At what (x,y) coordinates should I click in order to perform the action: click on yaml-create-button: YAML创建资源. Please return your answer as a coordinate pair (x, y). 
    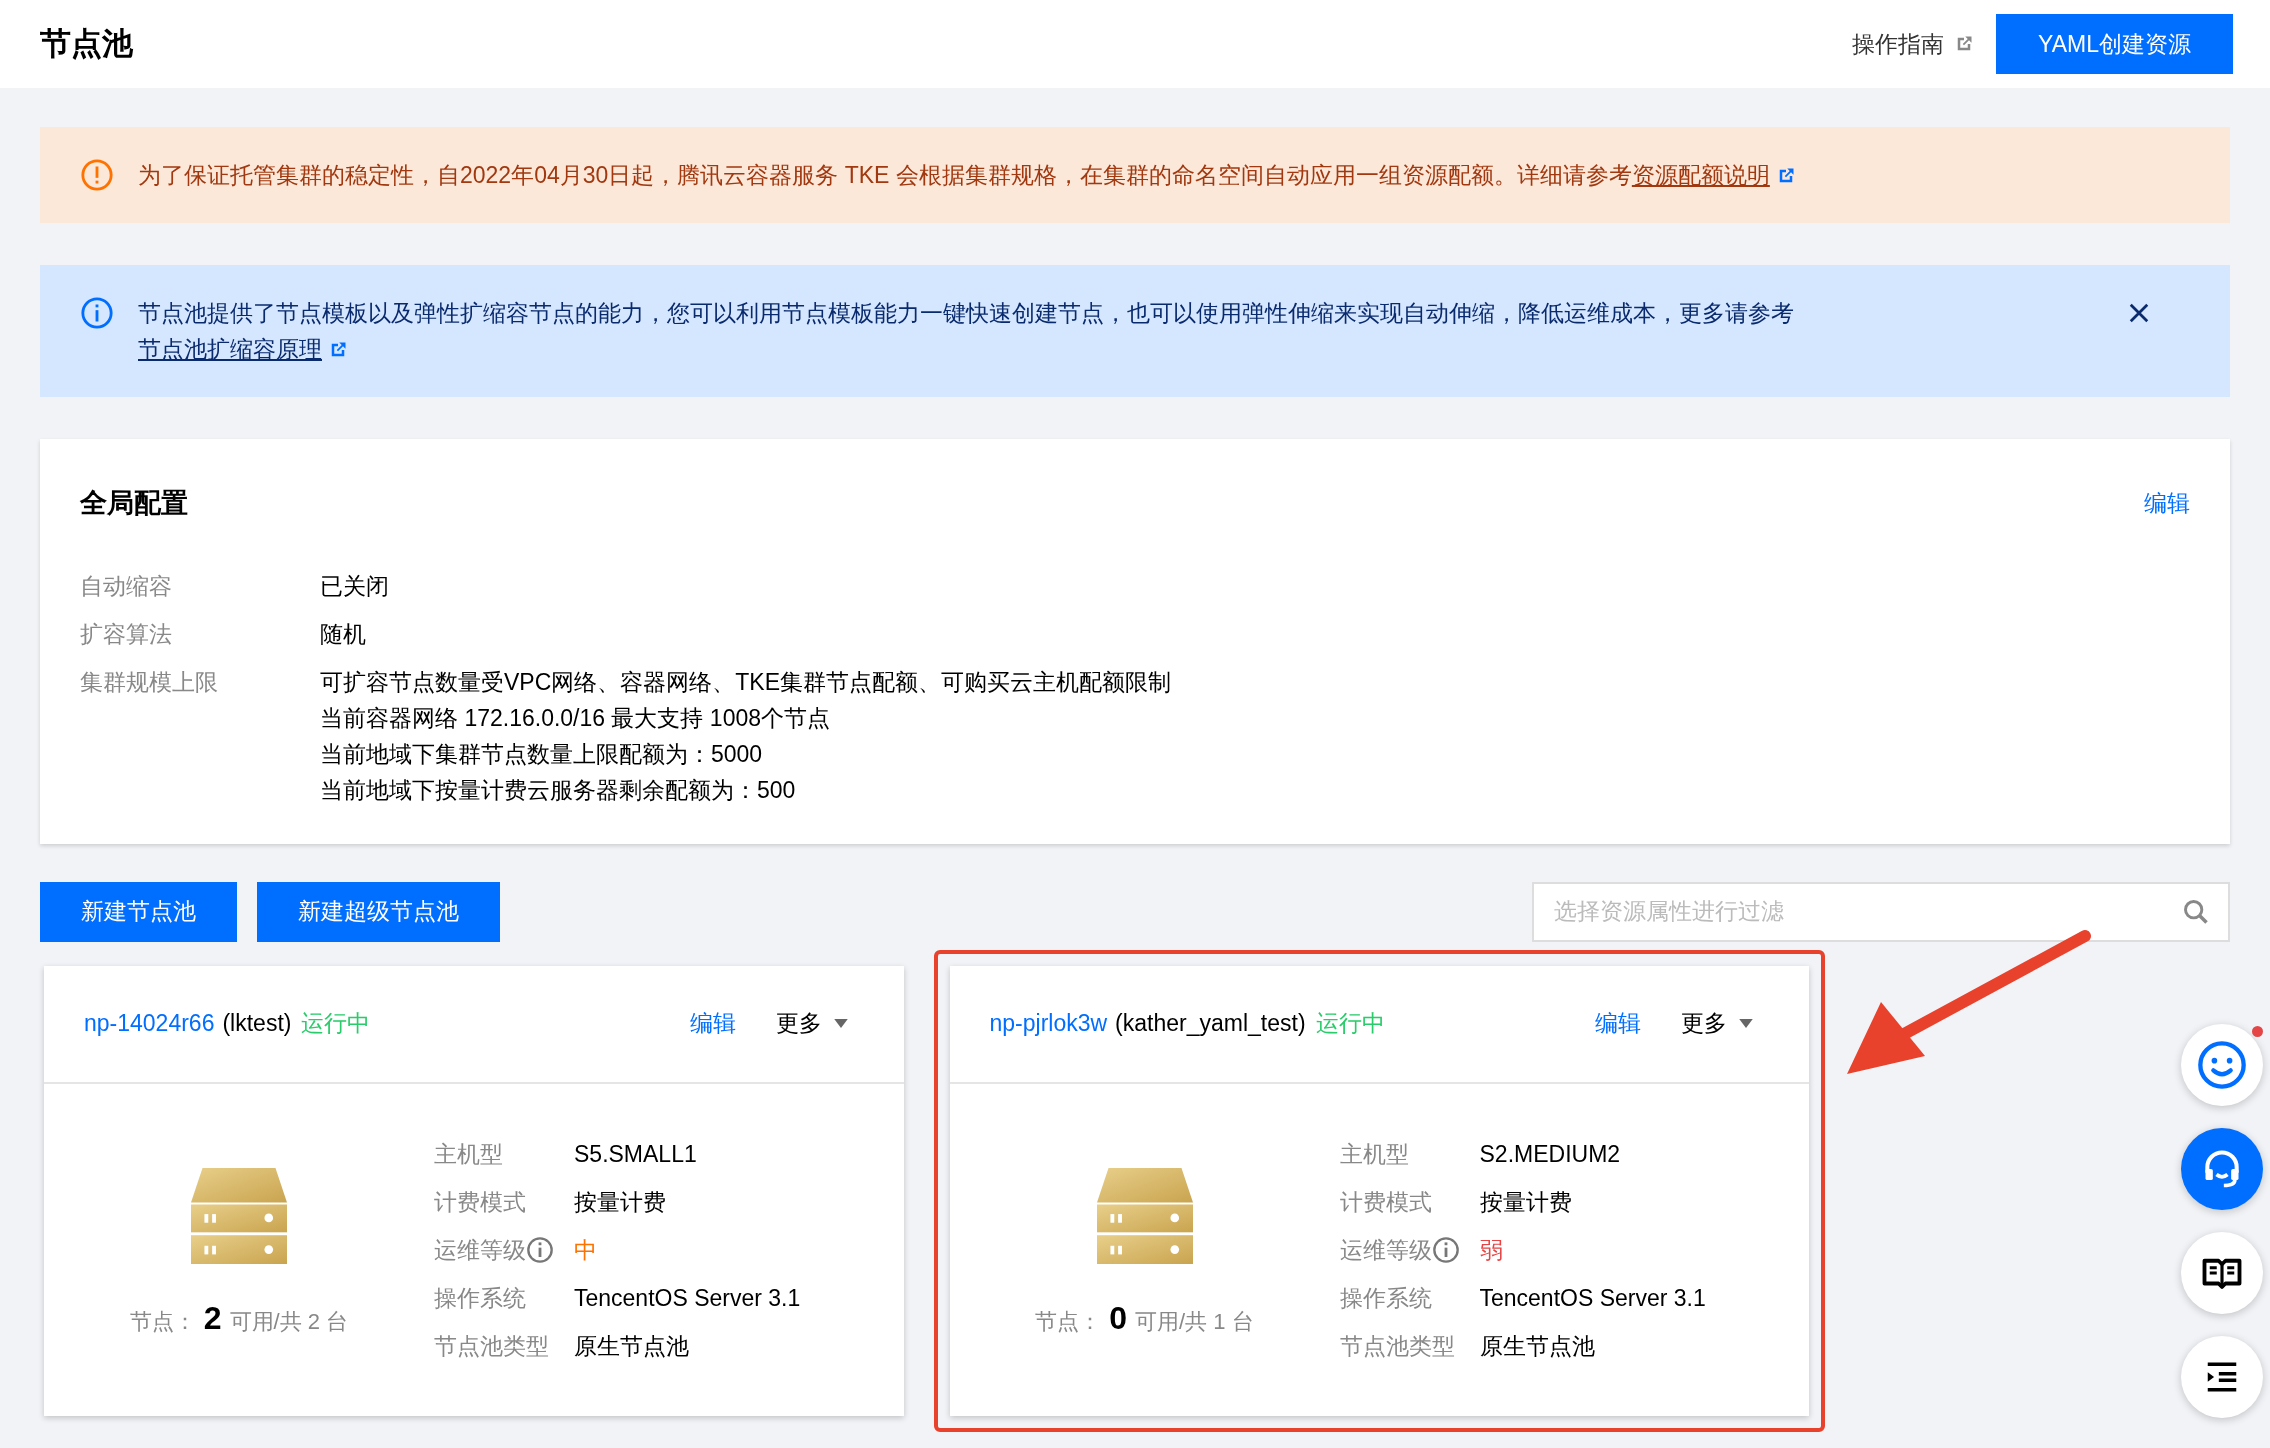
    Looking at the image, I should click on (2114, 44).